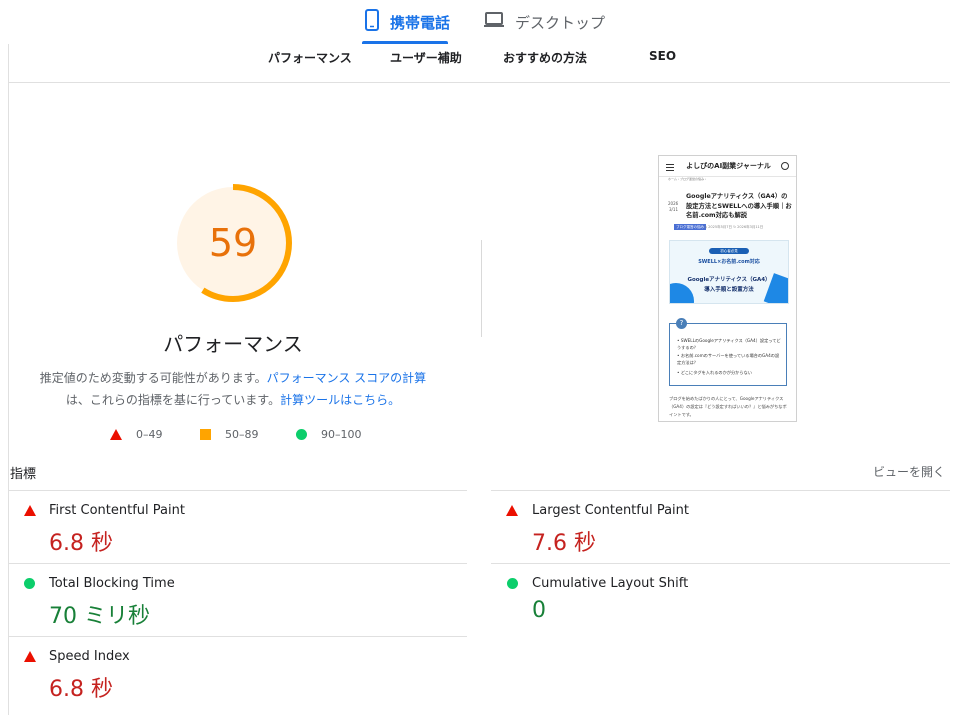  I want to click on faq-item-text: SWELLのGoogleアナリティクス（GA4）設定ってどうするの？, so click(729, 344).